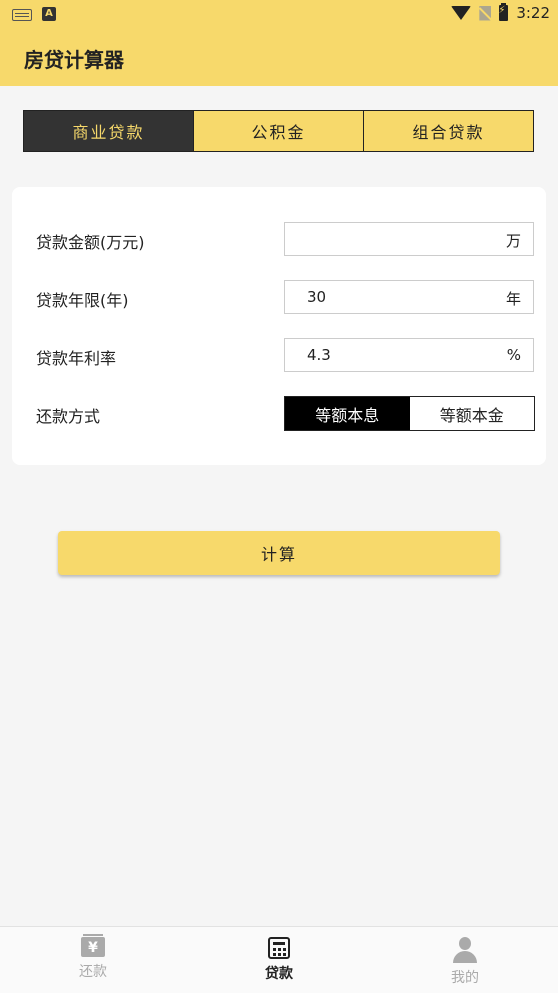 This screenshot has height=993, width=558. I want to click on method-label: 还款方式, so click(68, 416).